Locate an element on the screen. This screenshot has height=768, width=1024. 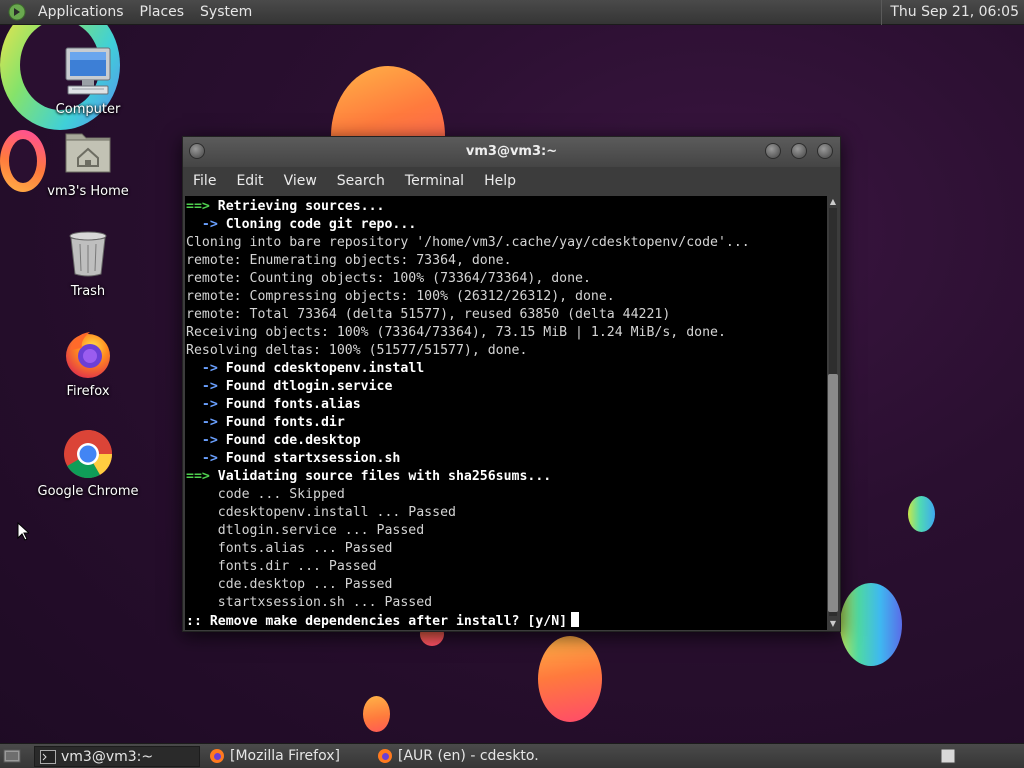
terminal-line: fonts.alias ... Passed is located at coordinates (506, 549).